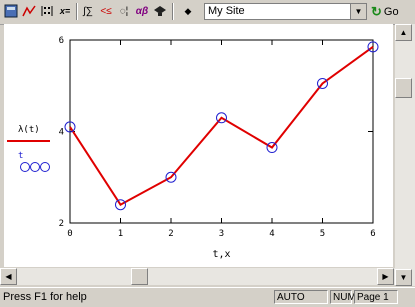 The height and width of the screenshot is (307, 415). What do you see at coordinates (188, 11) in the screenshot?
I see `resource-center-icon: ◆` at bounding box center [188, 11].